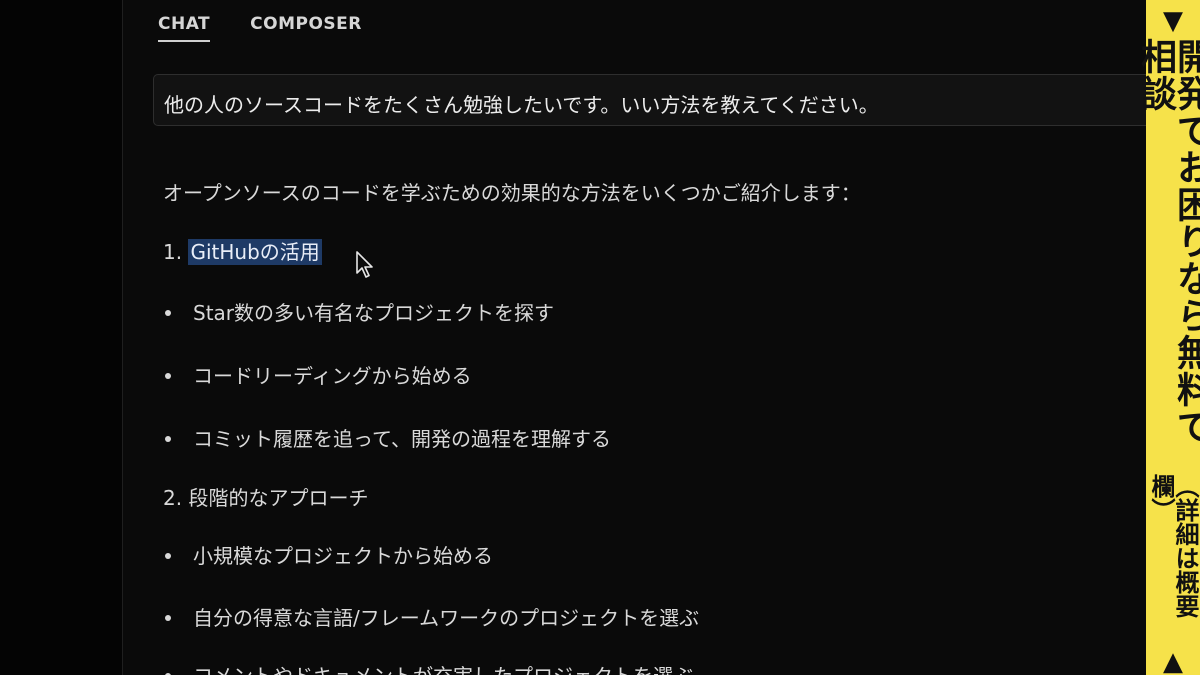  I want to click on list-item-text: コミット履歴を追って、開発の過程を理解する, so click(402, 439).